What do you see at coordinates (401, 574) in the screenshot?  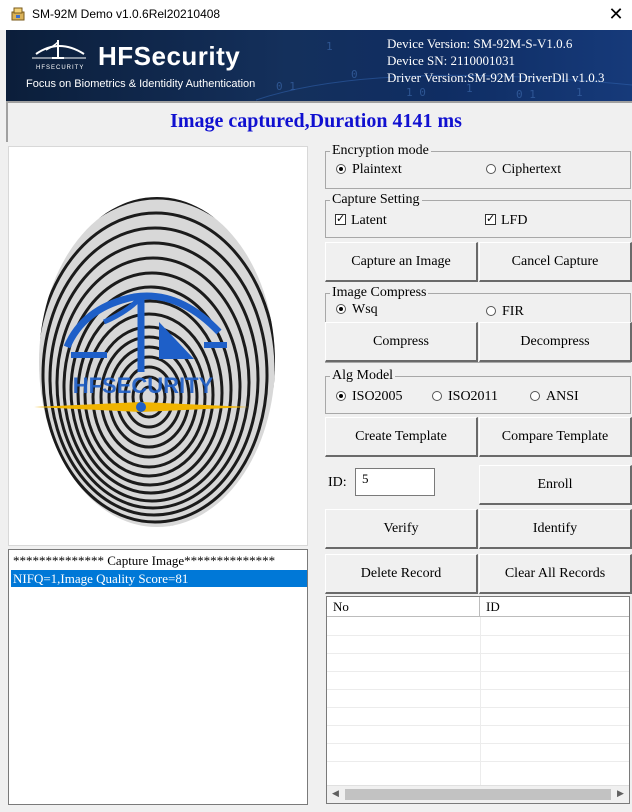 I see `delete-record-button: Delete Record` at bounding box center [401, 574].